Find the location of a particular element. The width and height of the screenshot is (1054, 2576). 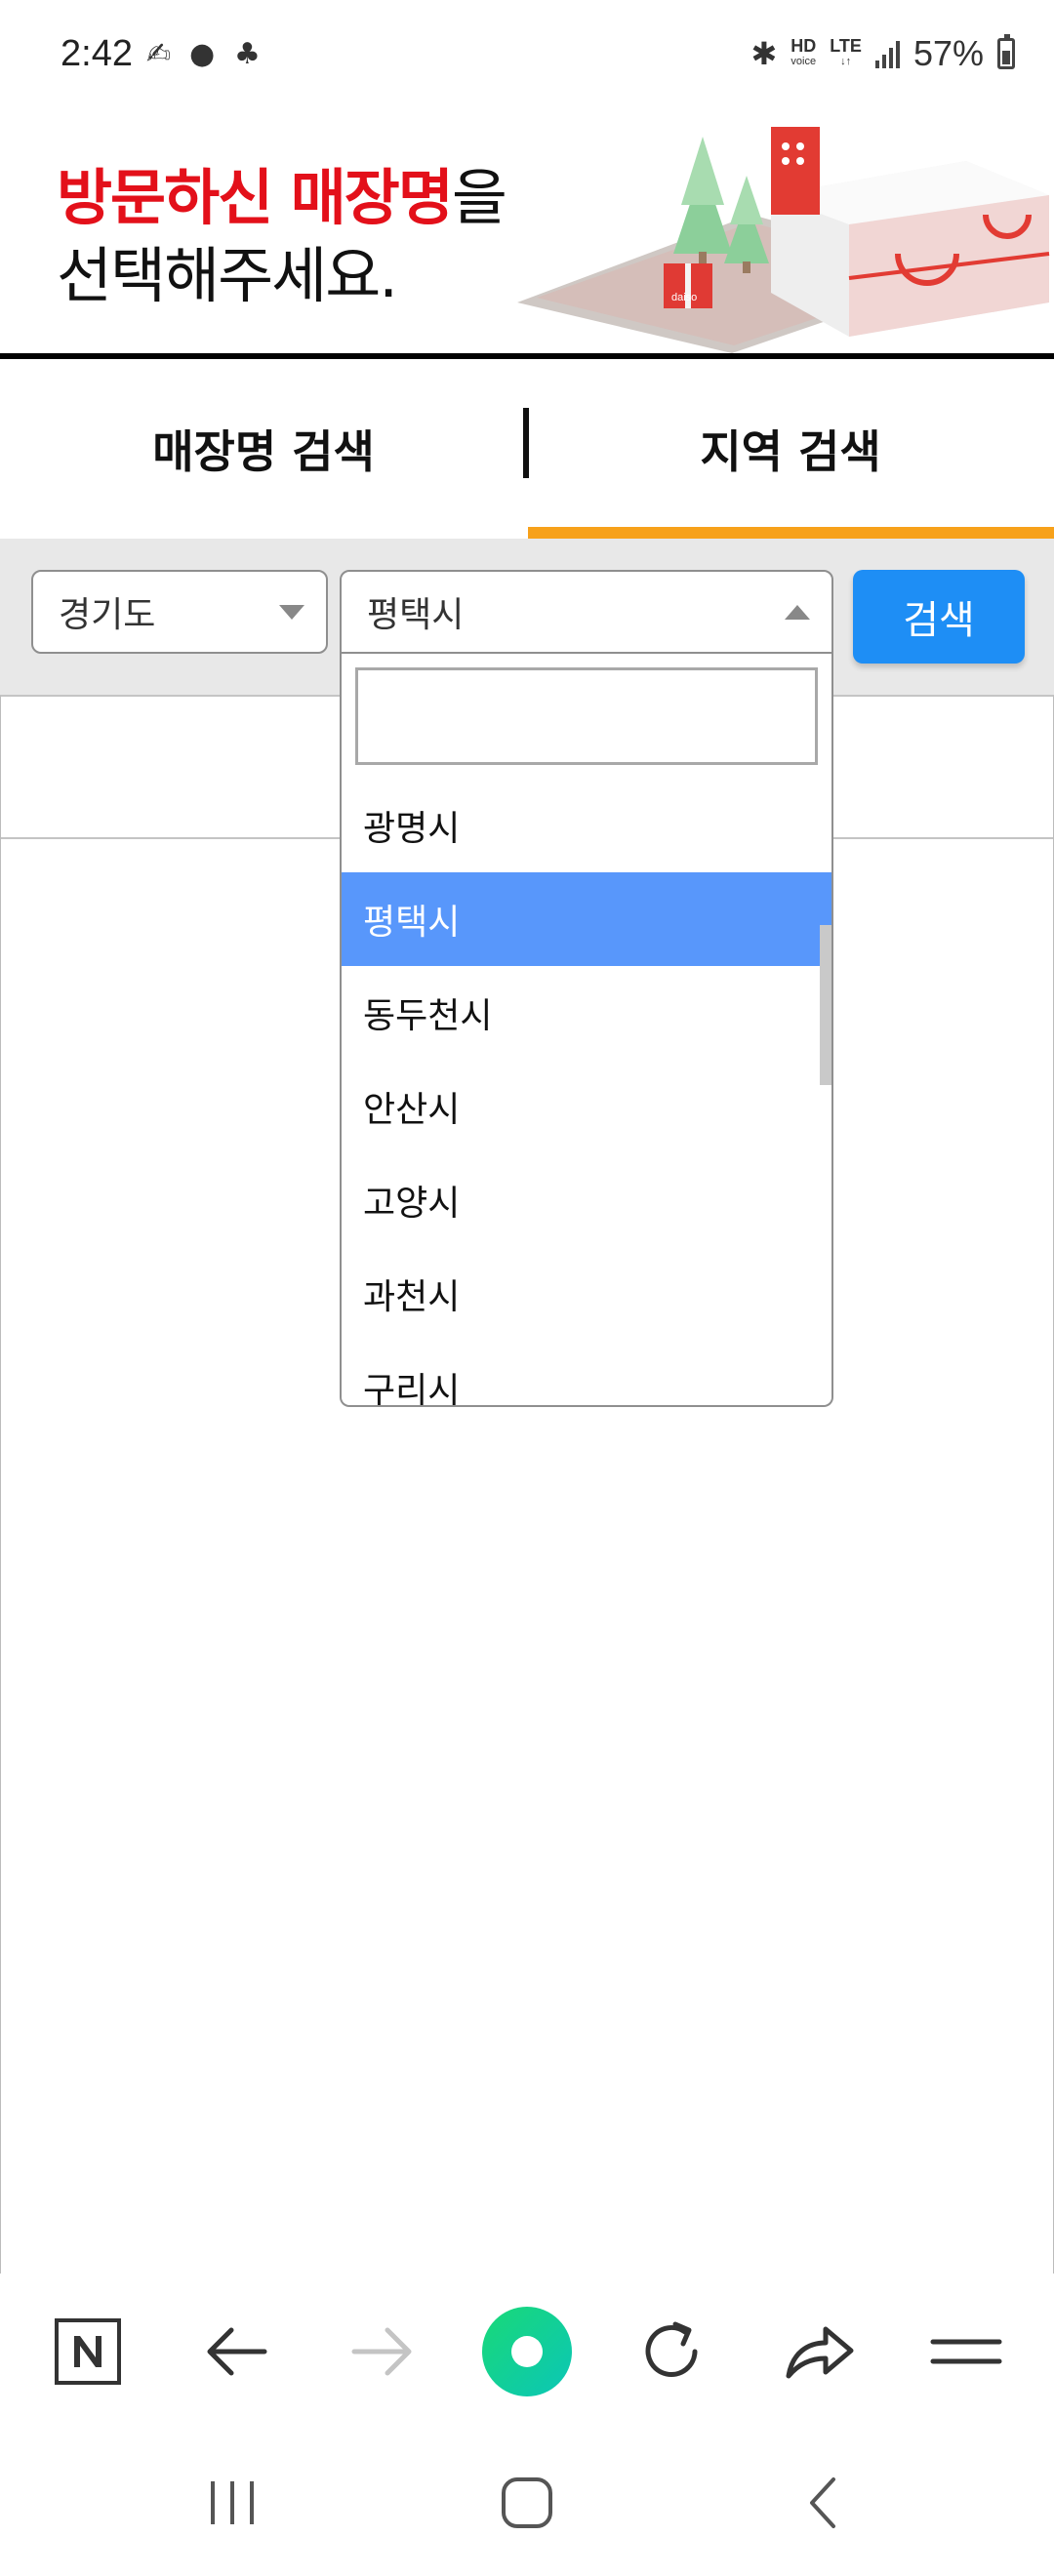

refresh-button is located at coordinates (671, 2351).